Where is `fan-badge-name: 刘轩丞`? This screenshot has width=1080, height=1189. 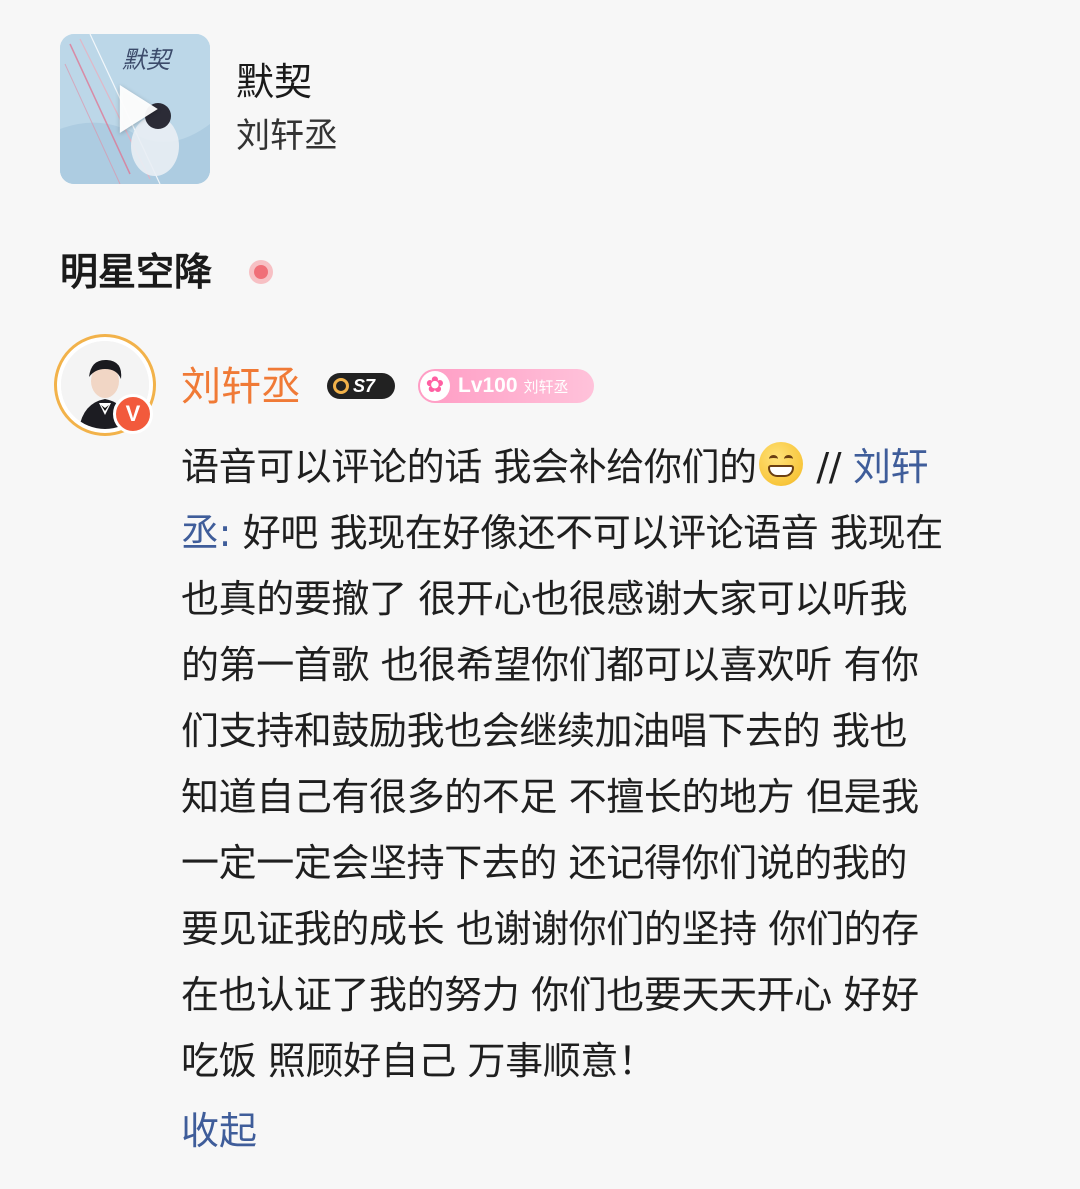
fan-badge-name: 刘轩丞 is located at coordinates (546, 386).